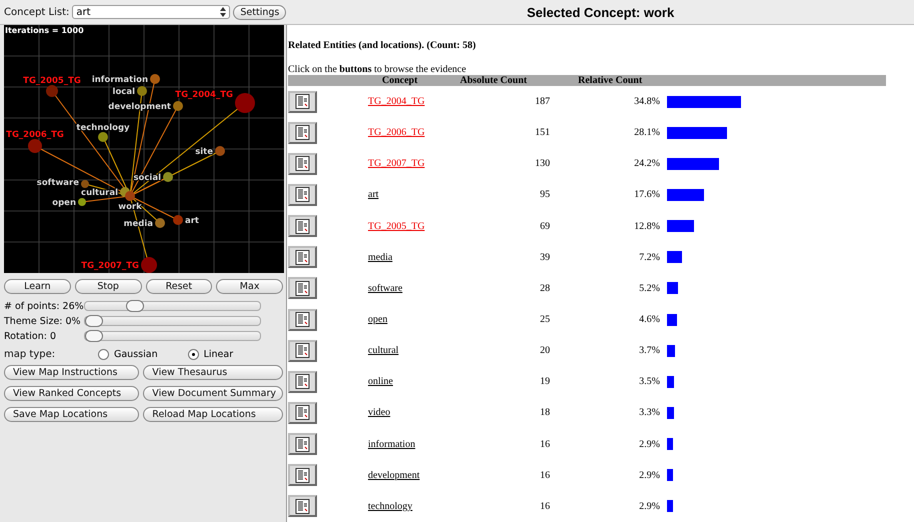  I want to click on absolute-count: 39, so click(544, 257).